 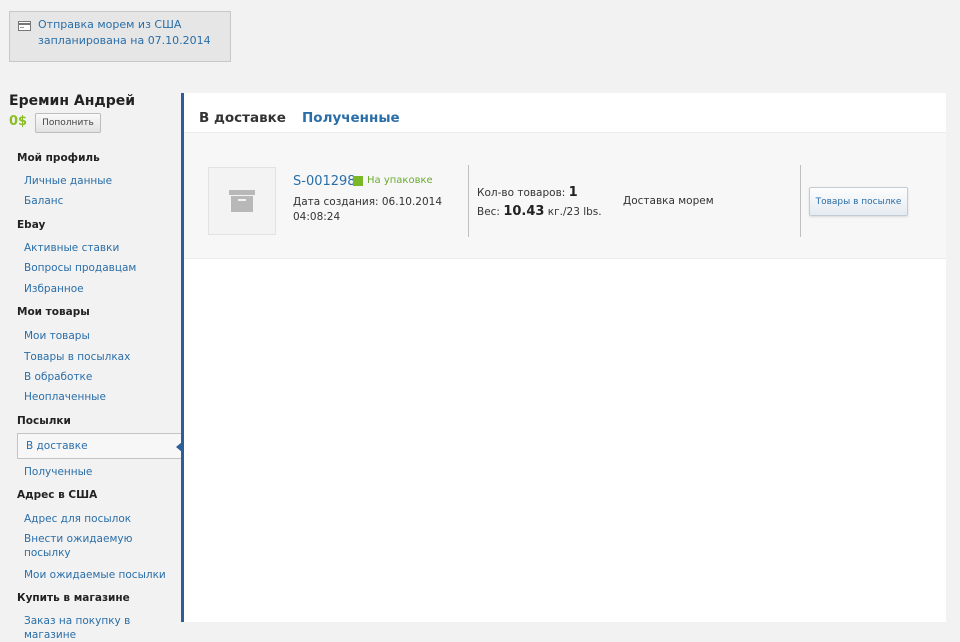 I want to click on sidebar-item-active-bids: Активные ставки, so click(x=71, y=248).